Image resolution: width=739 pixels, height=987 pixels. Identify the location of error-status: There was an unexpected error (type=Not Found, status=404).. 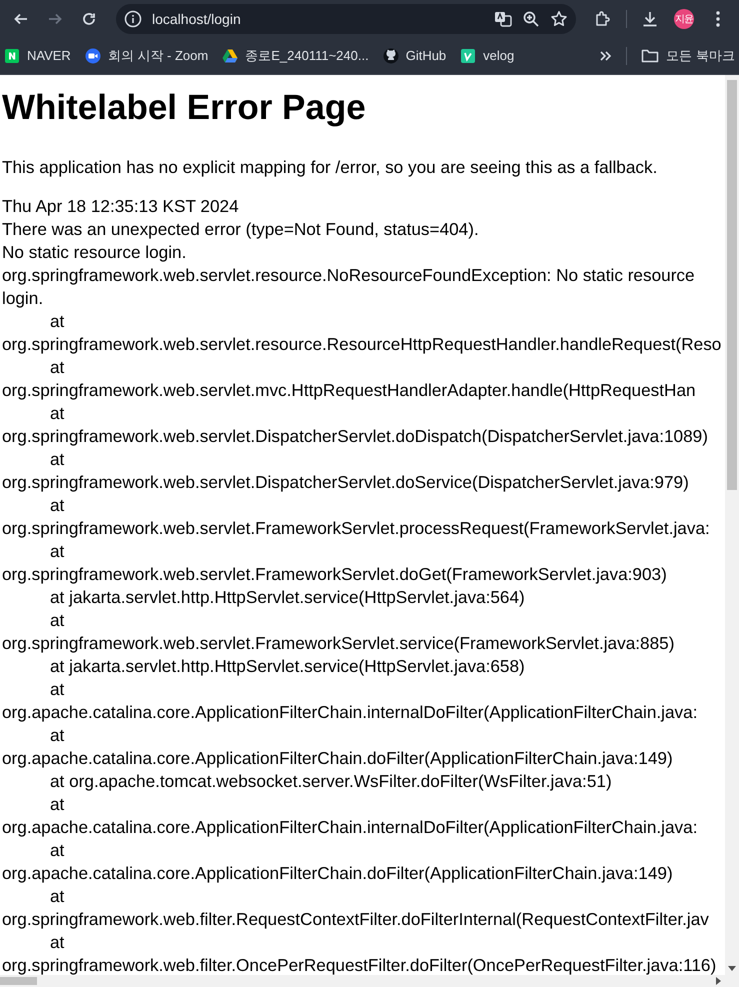
(241, 229).